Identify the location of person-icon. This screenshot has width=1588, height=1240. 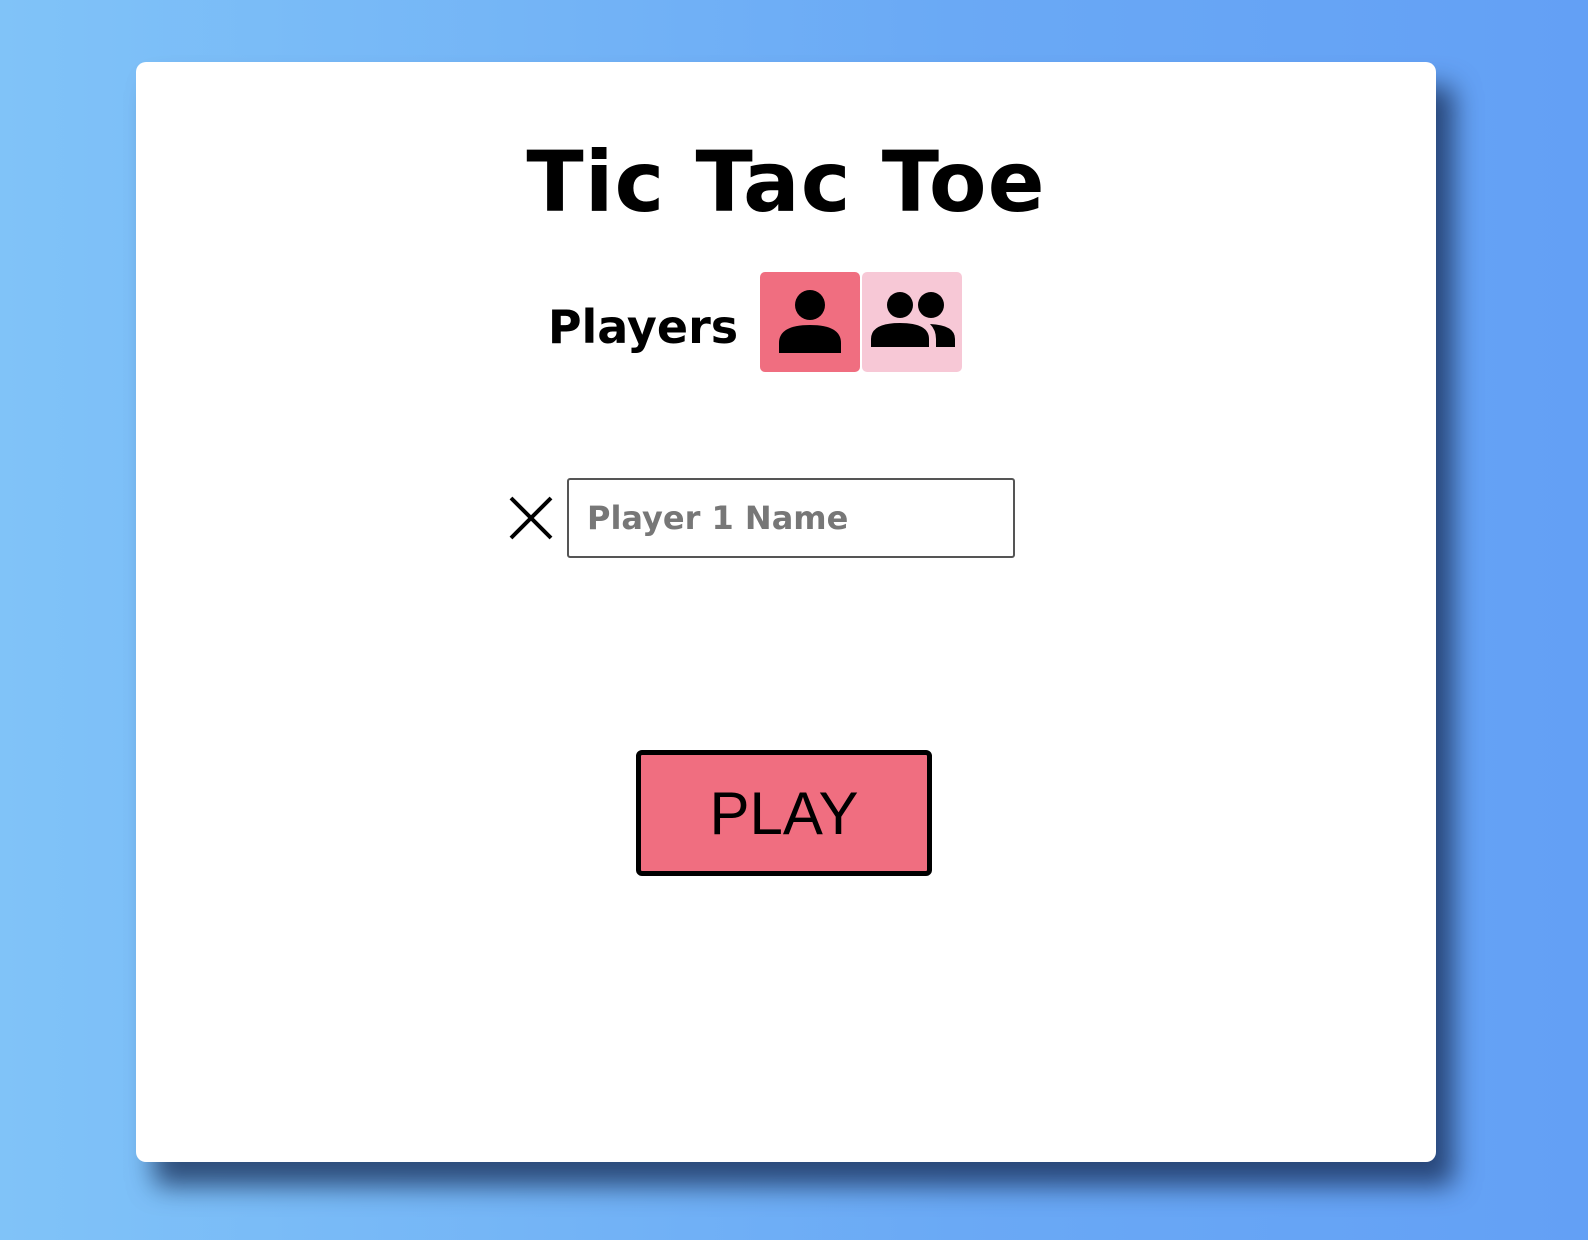
(810, 321).